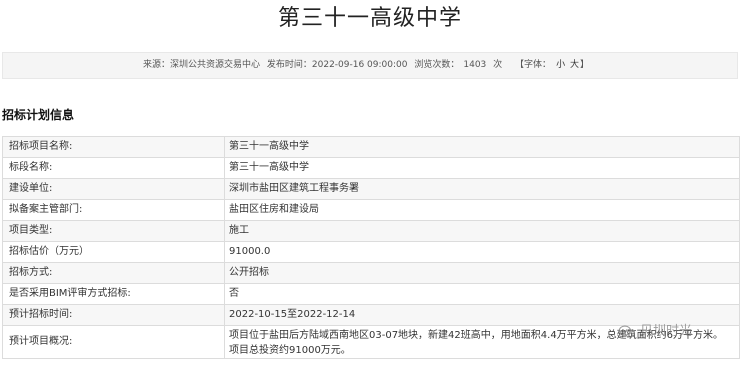  What do you see at coordinates (475, 65) in the screenshot?
I see `views-count: 1403` at bounding box center [475, 65].